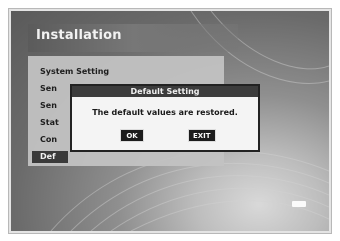  I want to click on menu-item-def: Def, so click(50, 157).